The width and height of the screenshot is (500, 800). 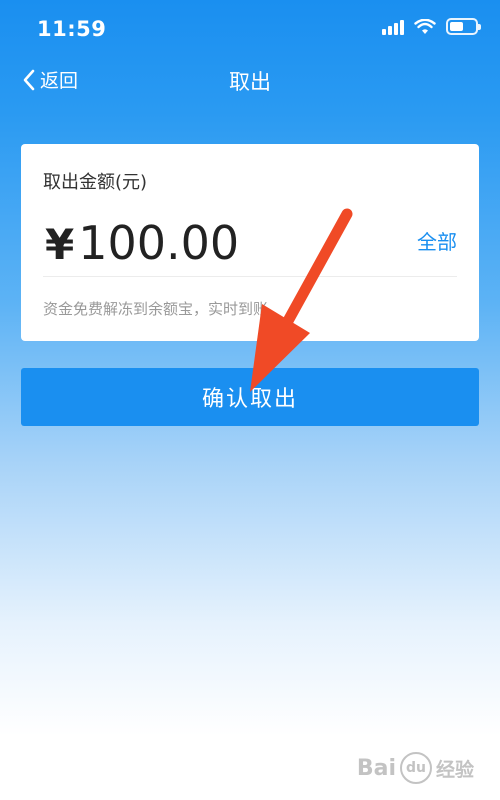 What do you see at coordinates (72, 29) in the screenshot?
I see `status-time: 11:59` at bounding box center [72, 29].